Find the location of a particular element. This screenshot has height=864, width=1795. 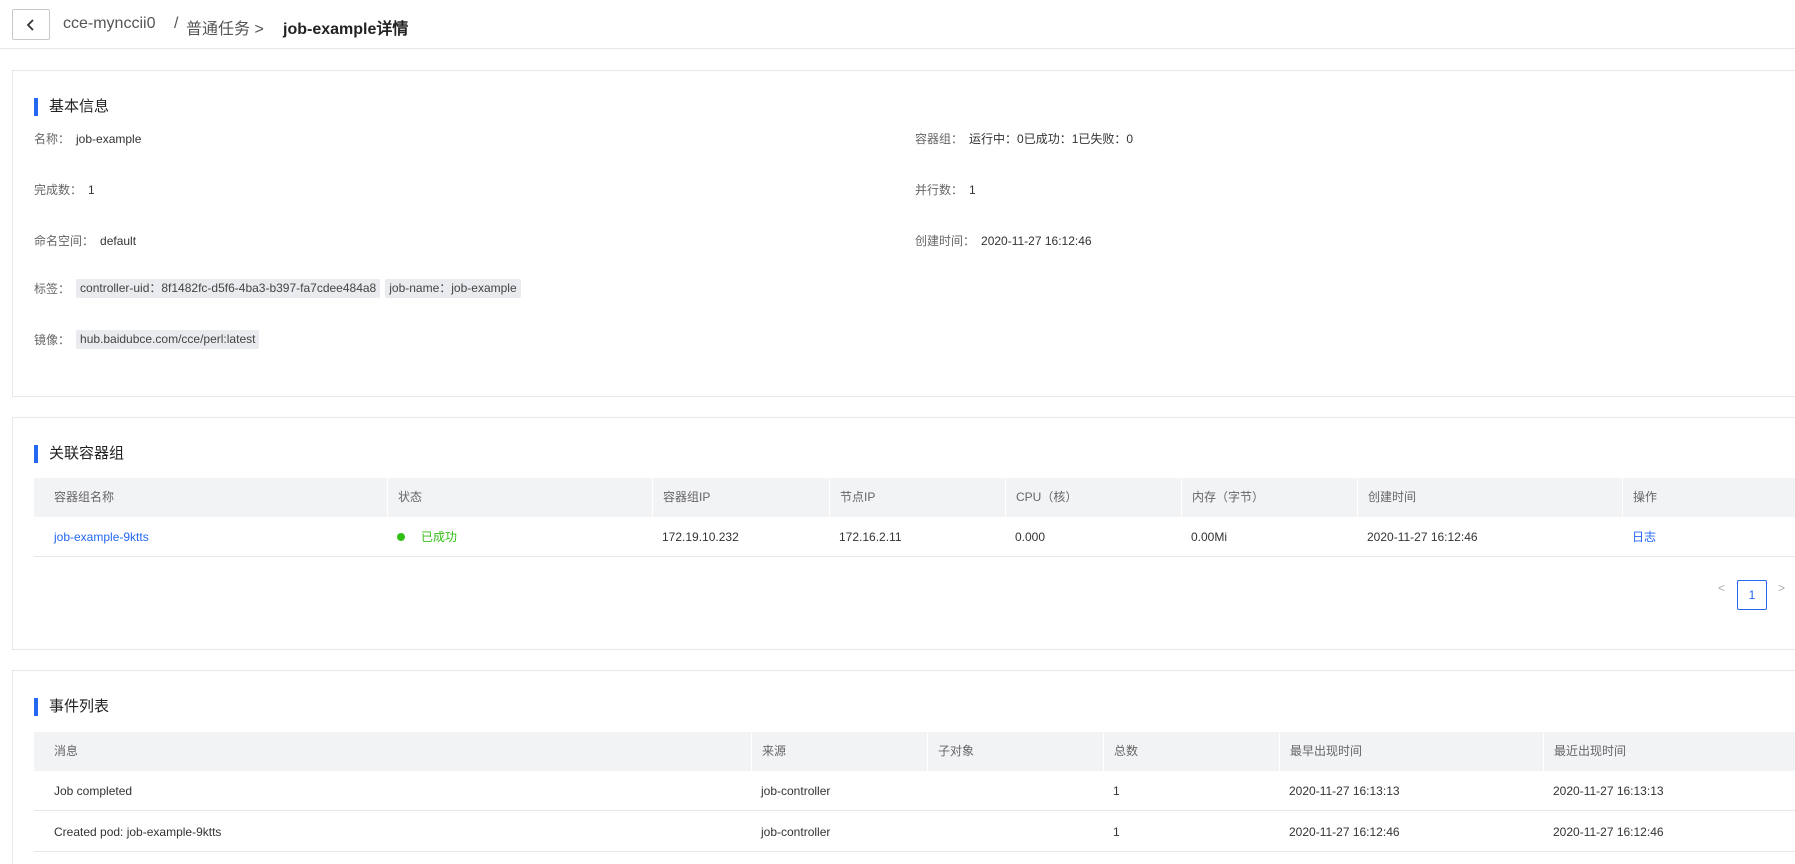

pods-col-cpu: CPU（核） is located at coordinates (1093, 497).